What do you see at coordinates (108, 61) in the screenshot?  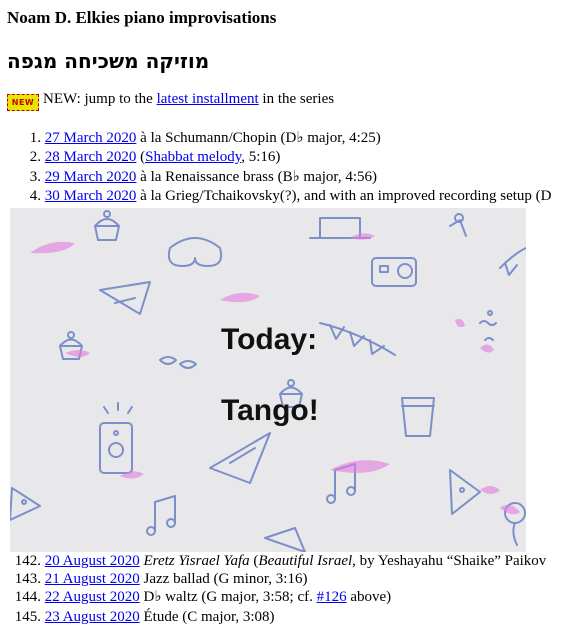 I see `hebrew-title: מוזיקה משכיחה מגפה` at bounding box center [108, 61].